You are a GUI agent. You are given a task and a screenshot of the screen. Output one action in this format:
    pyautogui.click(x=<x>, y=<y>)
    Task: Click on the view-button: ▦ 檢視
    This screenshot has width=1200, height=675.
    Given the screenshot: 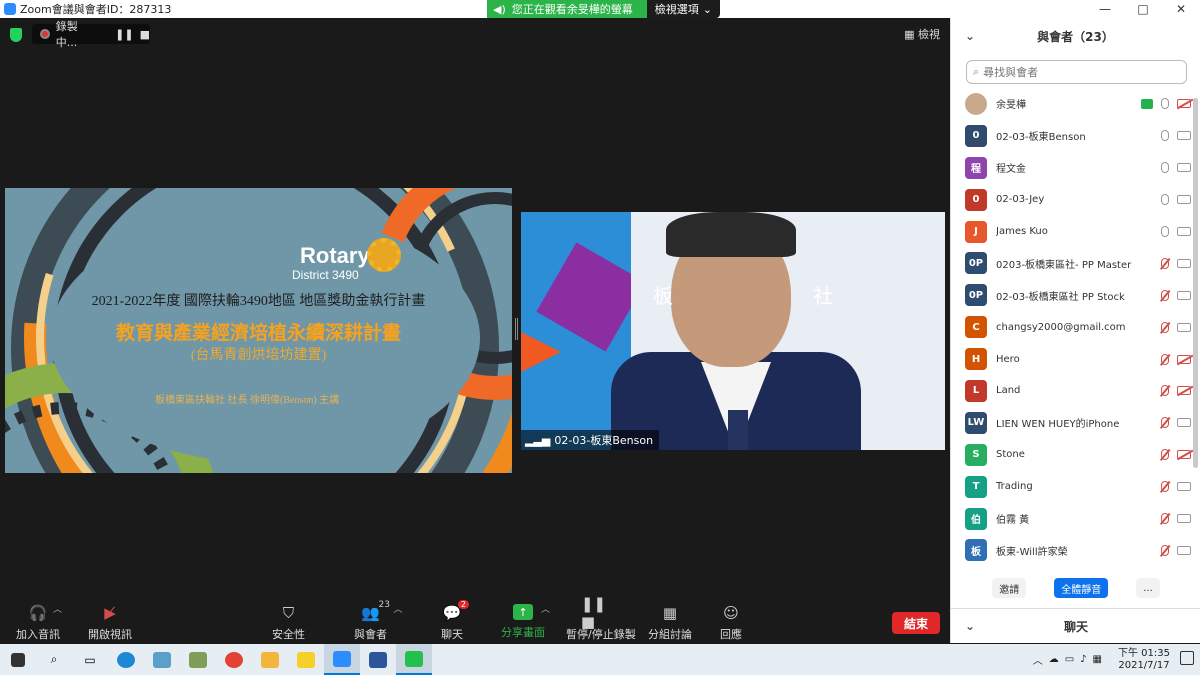 What is the action you would take?
    pyautogui.click(x=922, y=34)
    